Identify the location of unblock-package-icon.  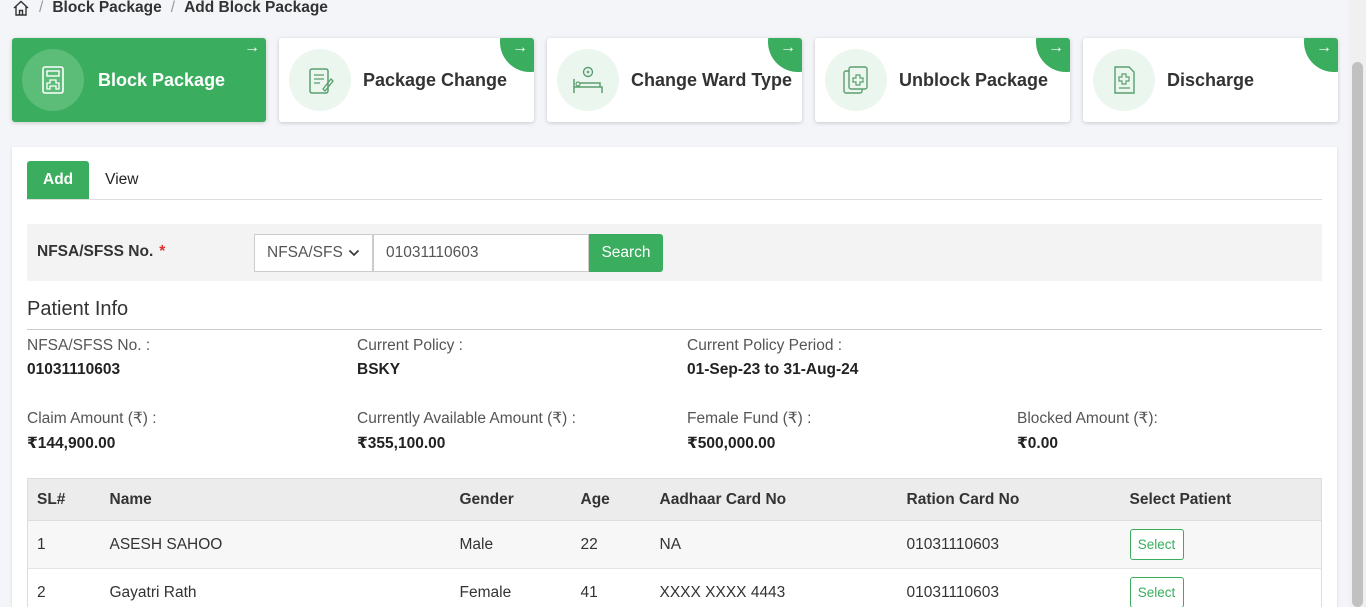
(856, 80).